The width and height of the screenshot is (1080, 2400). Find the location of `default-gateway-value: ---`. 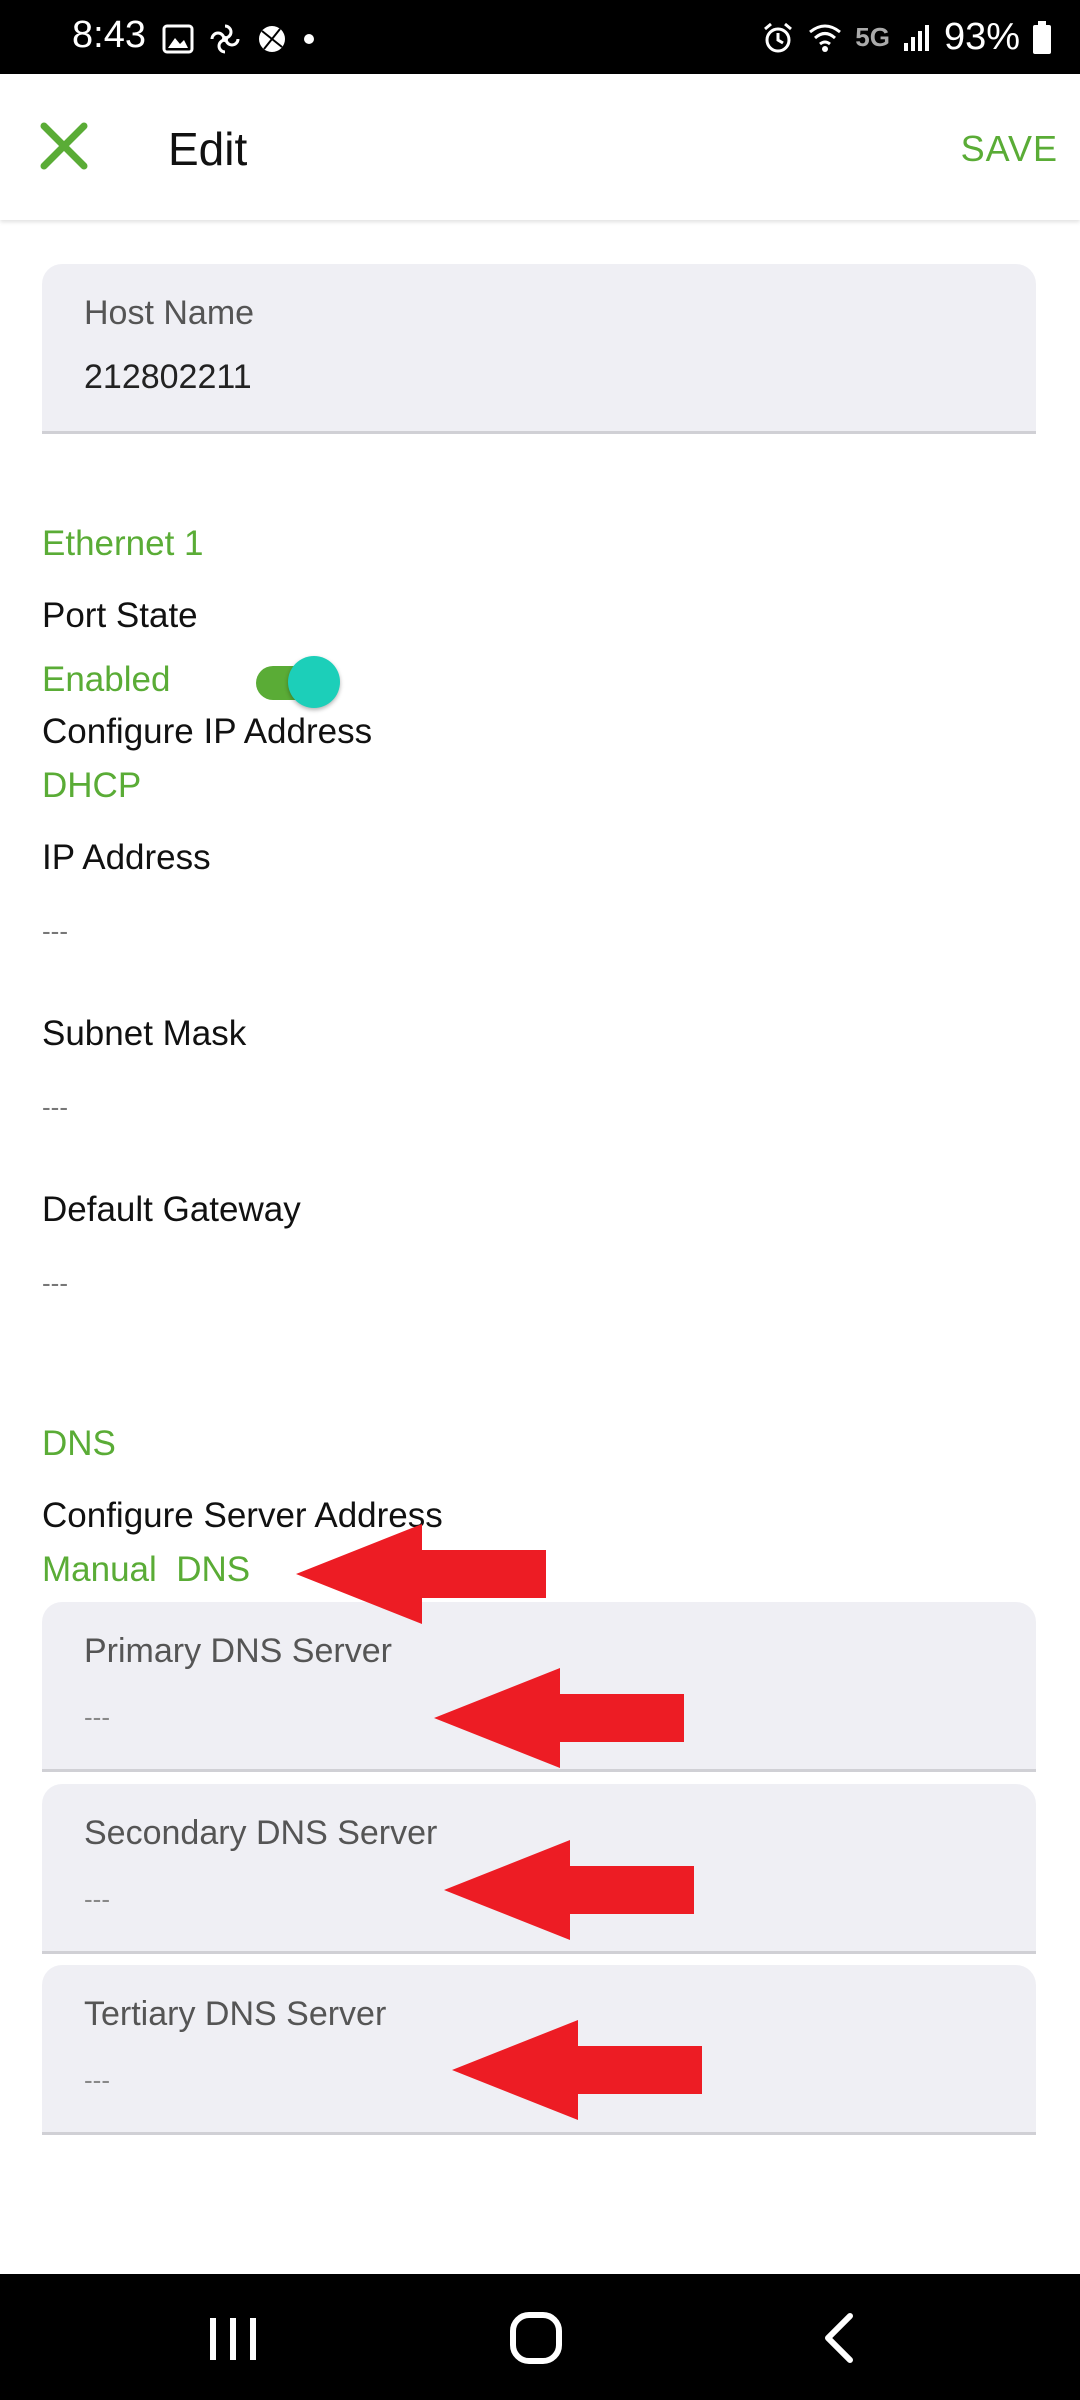

default-gateway-value: --- is located at coordinates (55, 1283).